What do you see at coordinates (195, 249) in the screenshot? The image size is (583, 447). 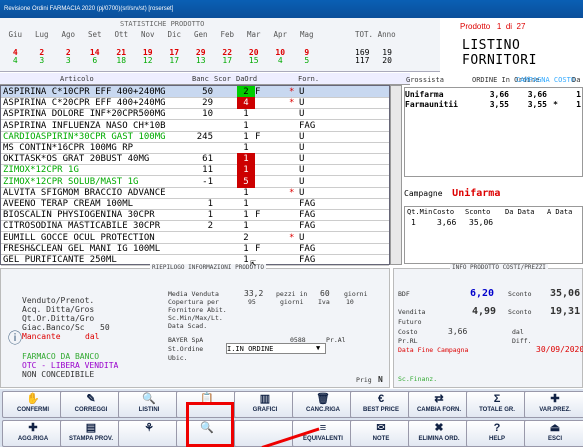 I see `table-row: FRESH&CLEAN GEL MANI IG 100ML 1 F FAG` at bounding box center [195, 249].